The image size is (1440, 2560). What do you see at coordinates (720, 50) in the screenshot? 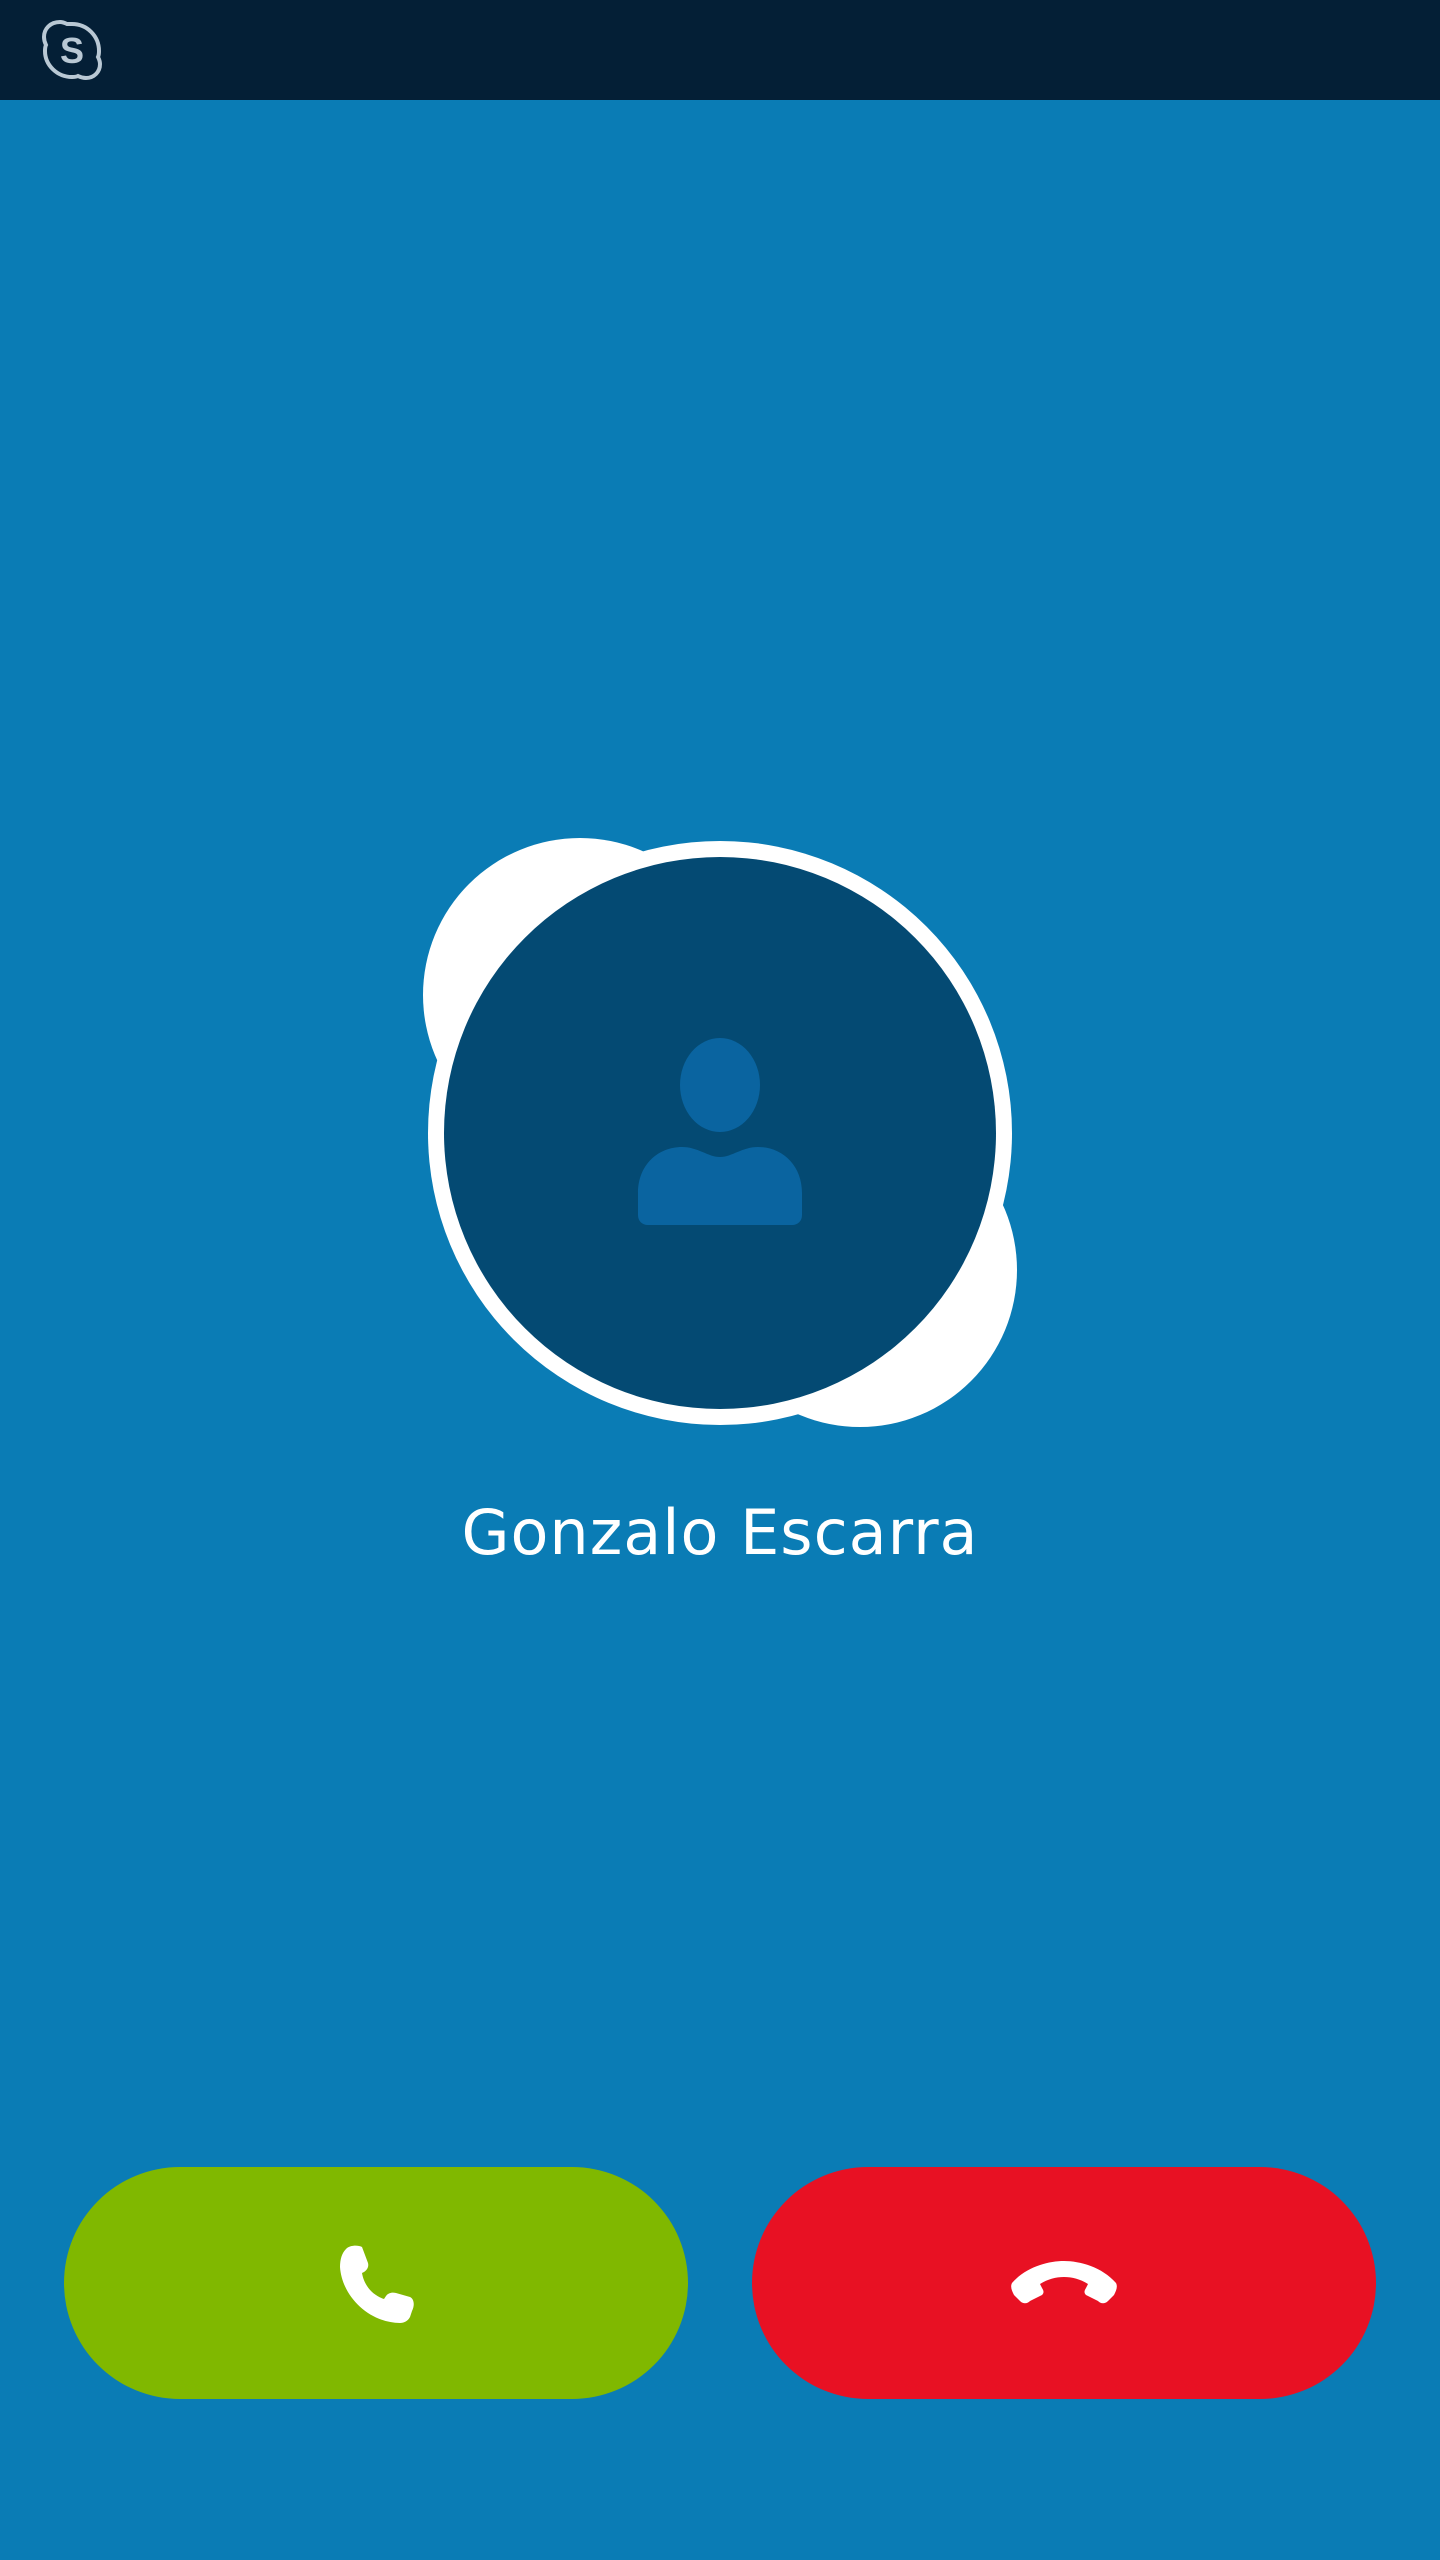
I see `status-bar: S` at bounding box center [720, 50].